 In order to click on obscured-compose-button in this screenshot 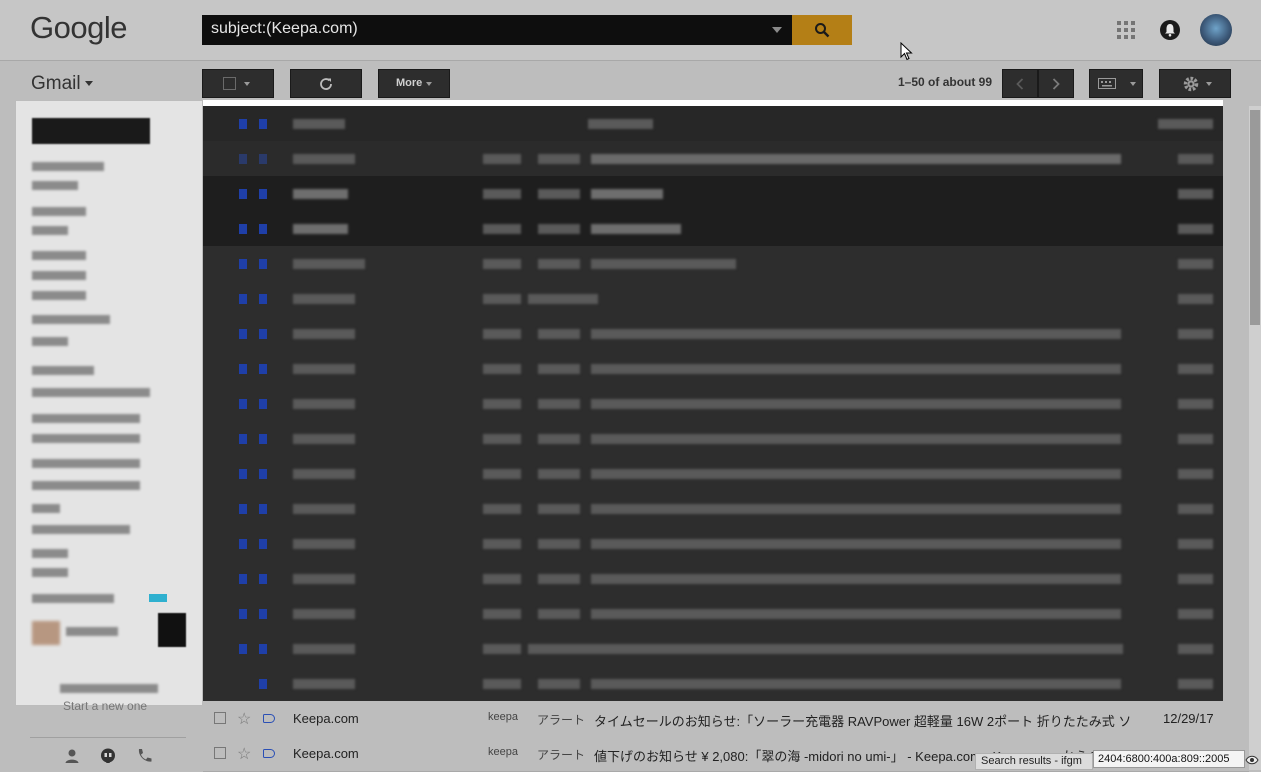, I will do `click(91, 131)`.